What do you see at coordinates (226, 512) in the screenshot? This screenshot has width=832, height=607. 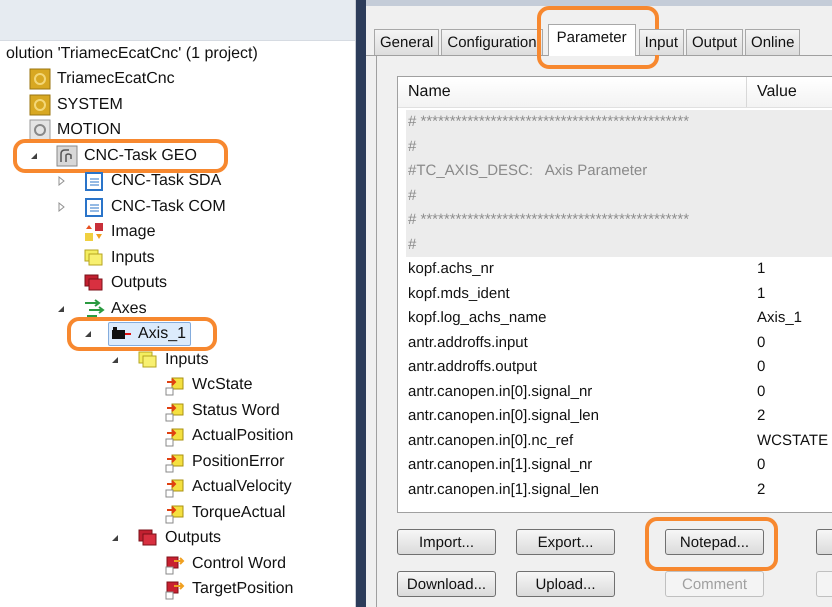 I see `tree-item: TorqueActual` at bounding box center [226, 512].